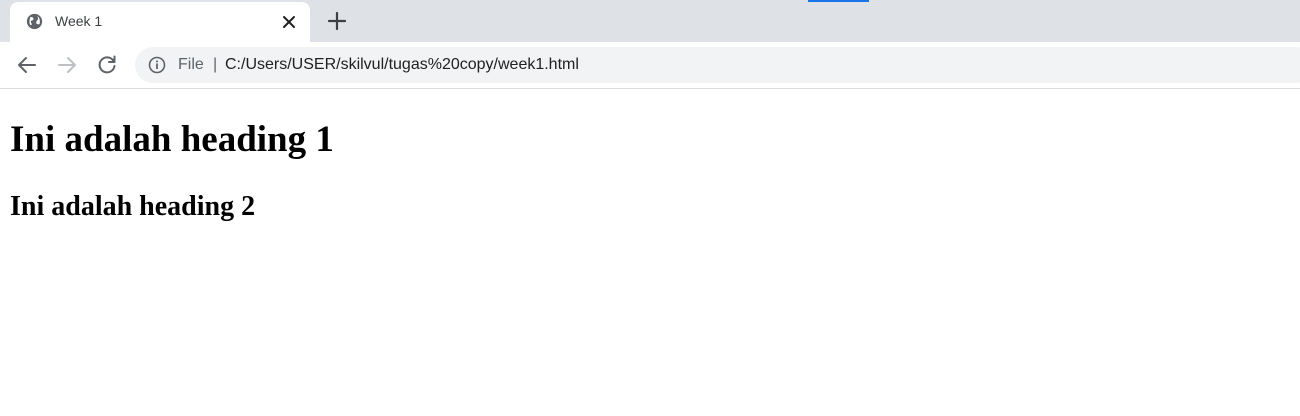  I want to click on tab-strip: Week 1, so click(650, 21).